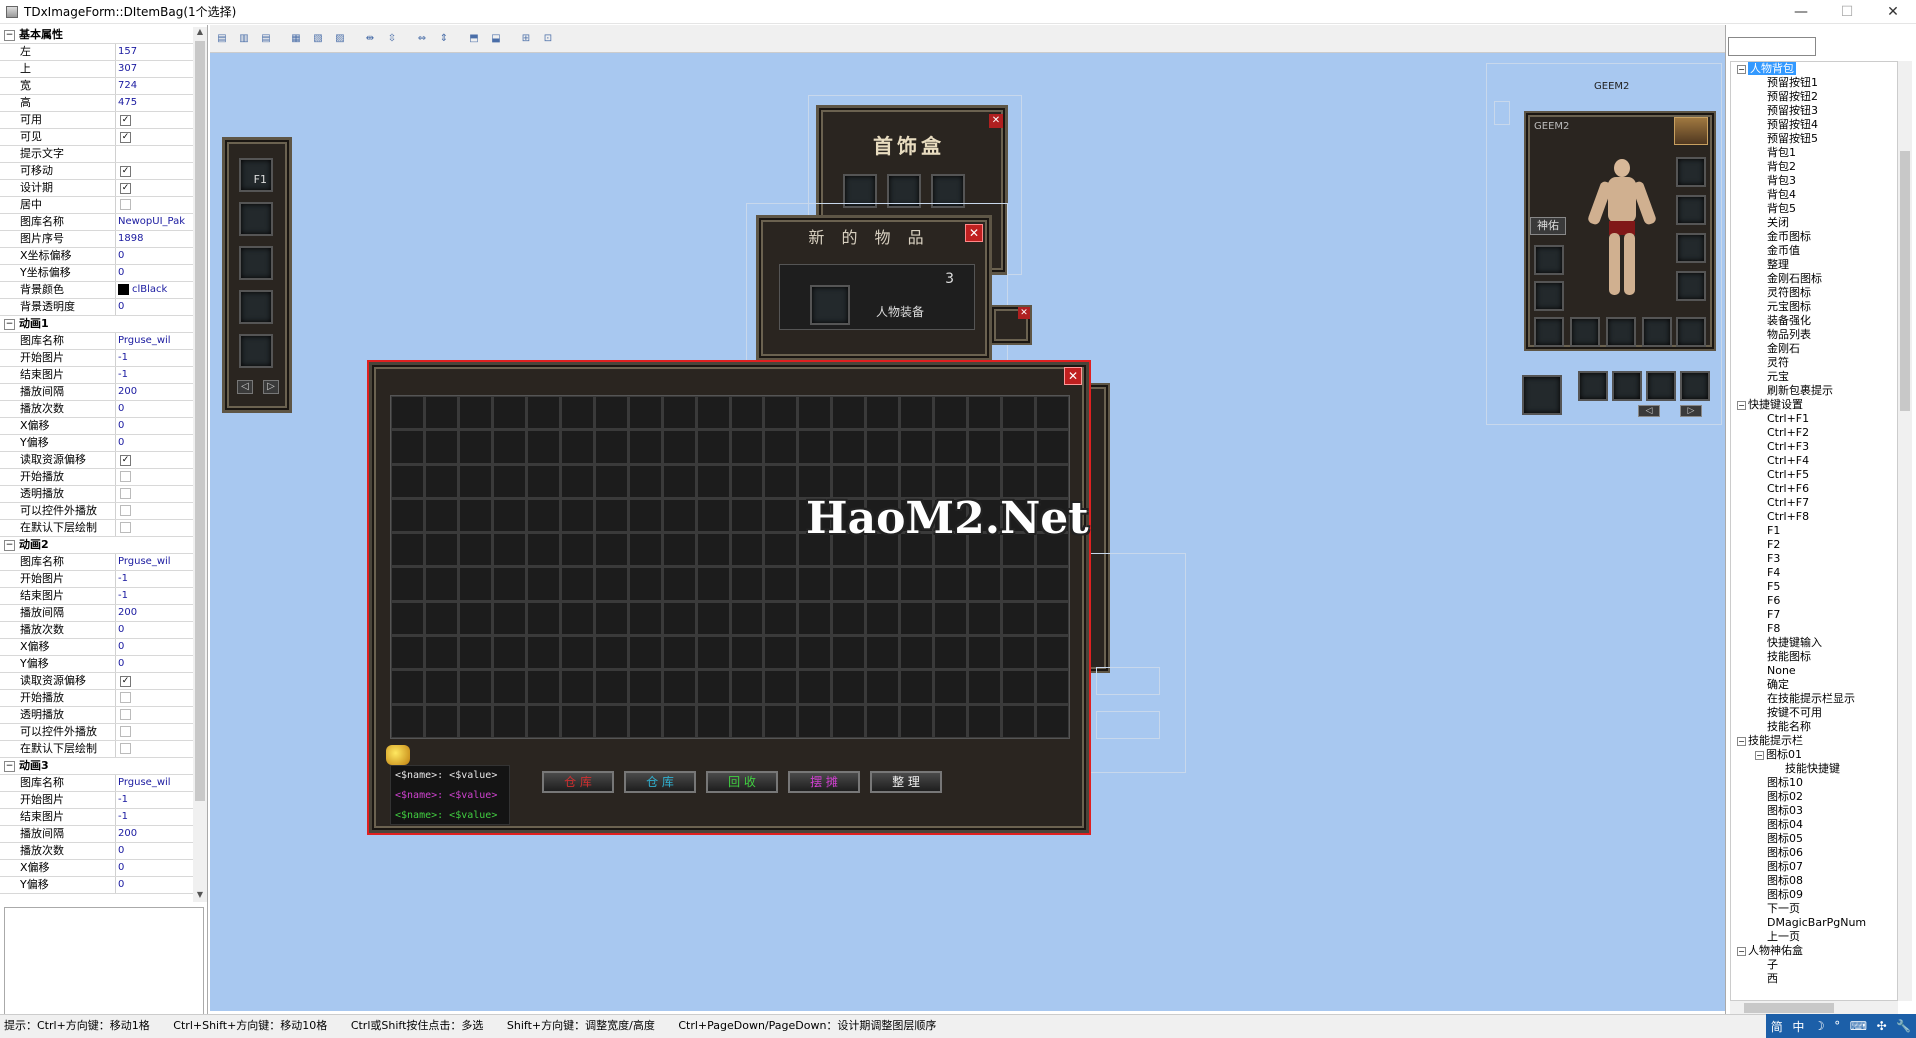 The image size is (1916, 1038). What do you see at coordinates (96, 290) in the screenshot?
I see `property-row: 背景颜色 clBlack` at bounding box center [96, 290].